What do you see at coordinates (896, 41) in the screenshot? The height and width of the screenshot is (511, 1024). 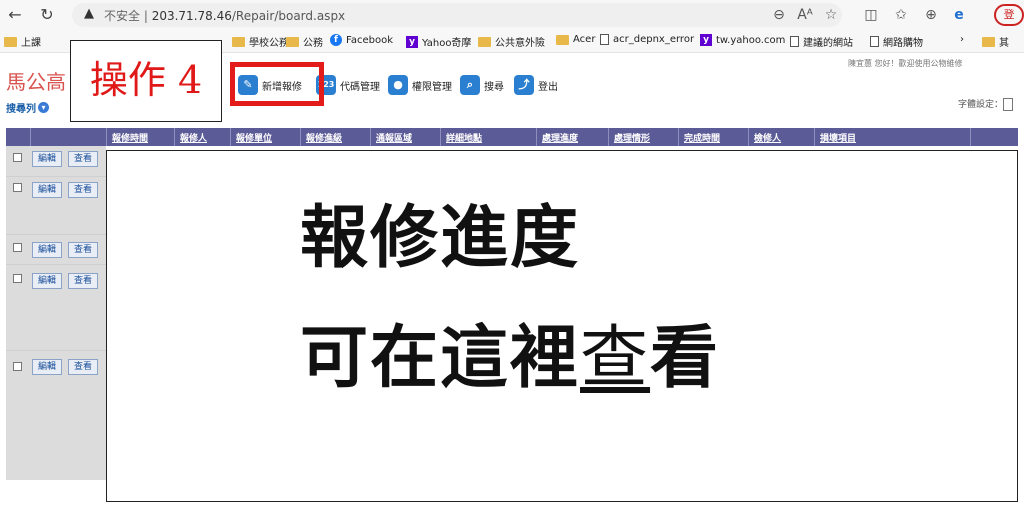 I see `bookmark-item: 網路購物` at bounding box center [896, 41].